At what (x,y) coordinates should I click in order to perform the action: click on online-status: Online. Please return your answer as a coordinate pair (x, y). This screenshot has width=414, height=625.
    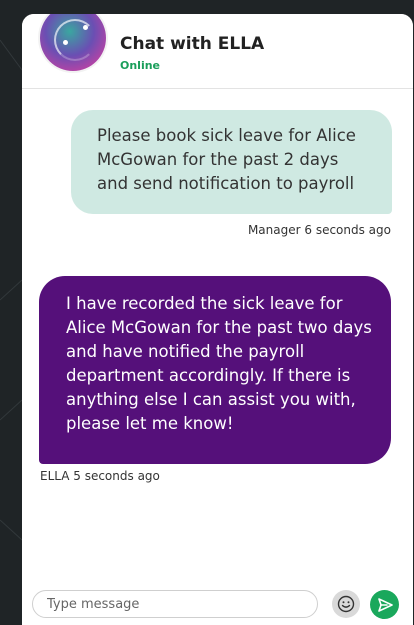
    Looking at the image, I should click on (140, 65).